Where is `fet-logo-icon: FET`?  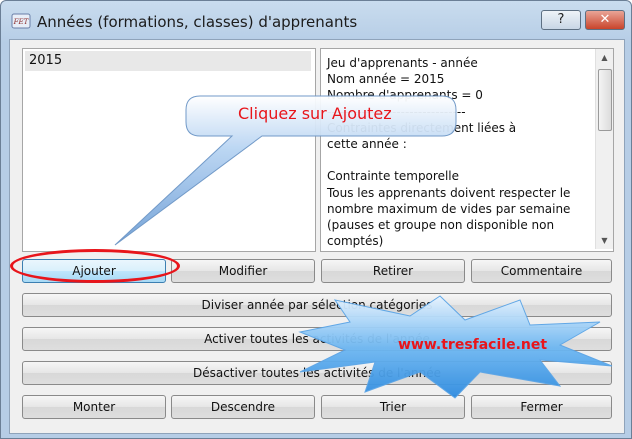
fet-logo-icon: FET is located at coordinates (21, 21).